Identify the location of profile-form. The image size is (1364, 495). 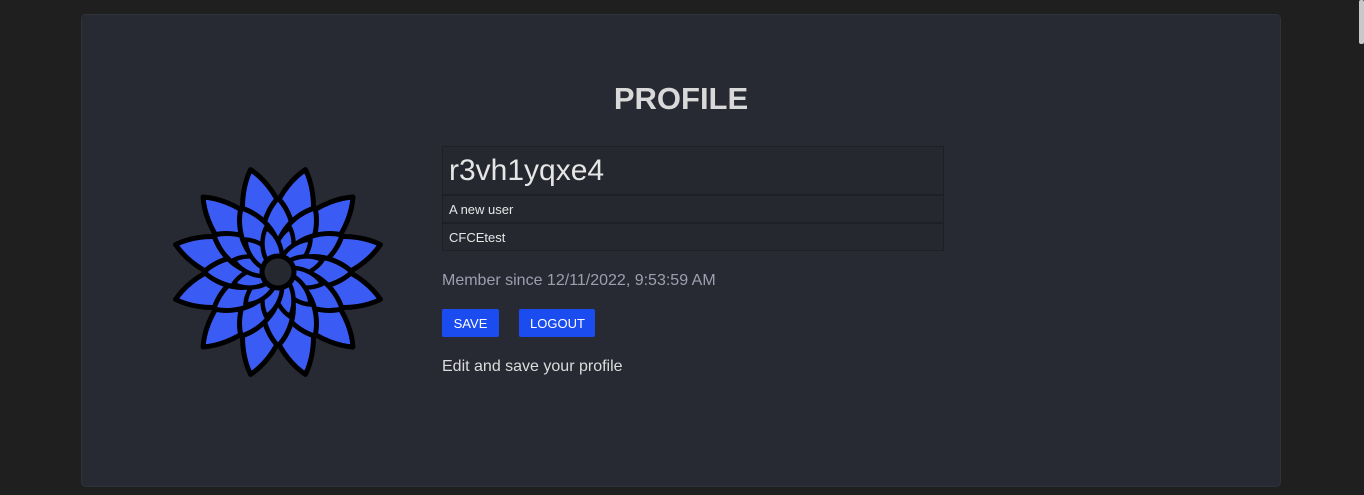
(693, 198).